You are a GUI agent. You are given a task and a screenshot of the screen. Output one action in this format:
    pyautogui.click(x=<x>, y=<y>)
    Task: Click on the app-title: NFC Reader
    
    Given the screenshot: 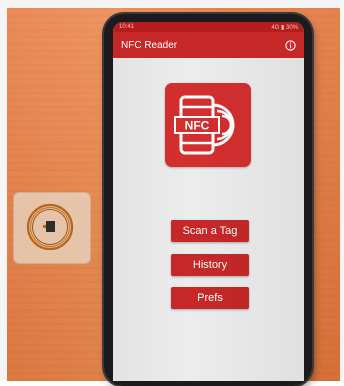 What is the action you would take?
    pyautogui.click(x=149, y=45)
    